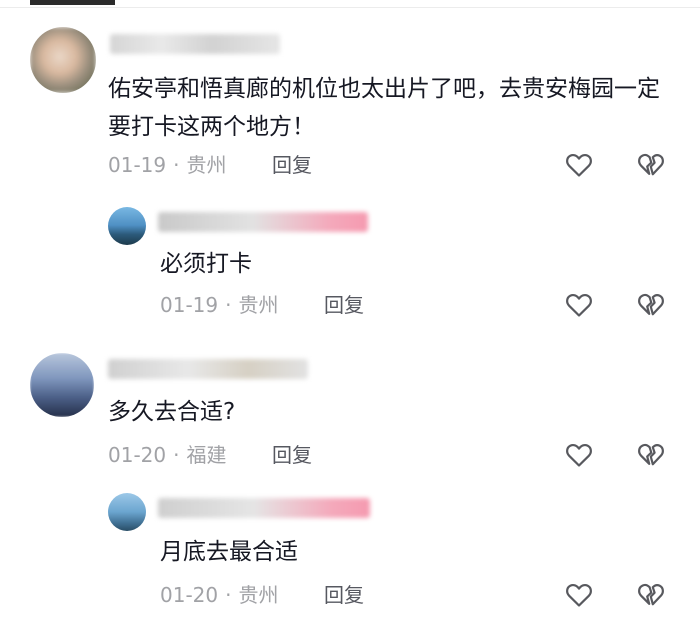  I want to click on comment-text: 多久去合适?, so click(172, 412).